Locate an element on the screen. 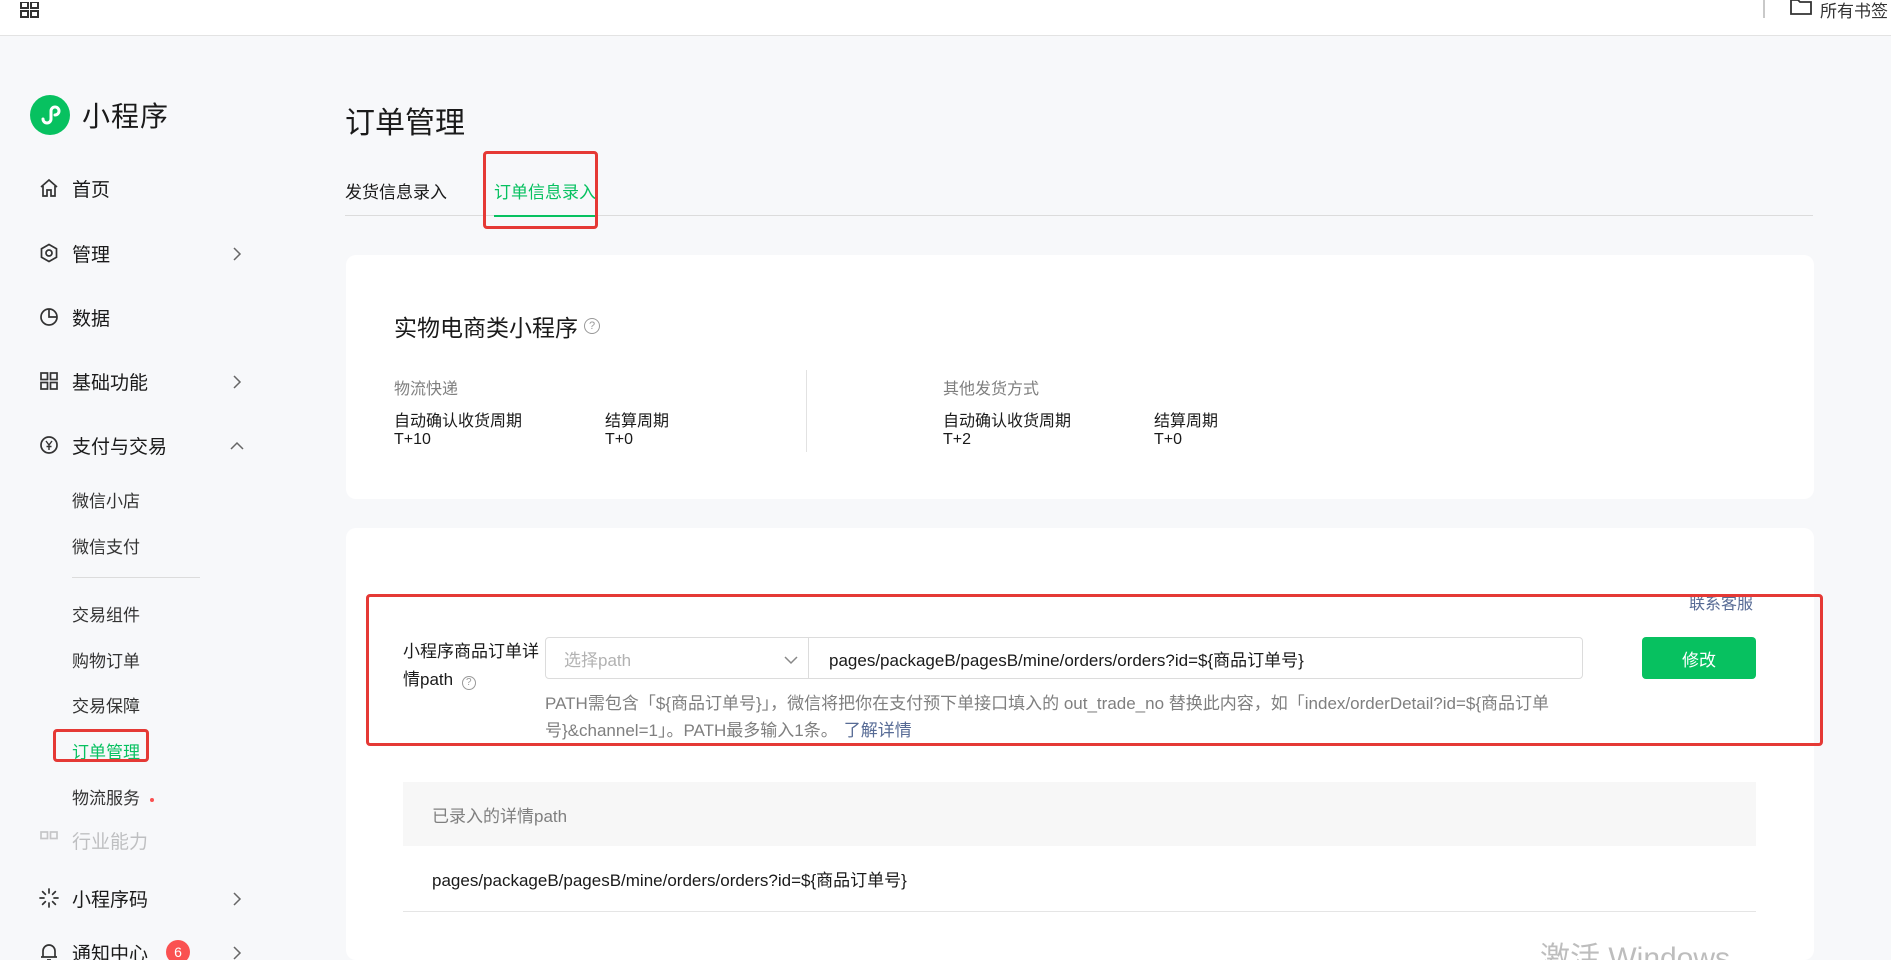 Image resolution: width=1891 pixels, height=960 pixels. home-icon is located at coordinates (49, 188).